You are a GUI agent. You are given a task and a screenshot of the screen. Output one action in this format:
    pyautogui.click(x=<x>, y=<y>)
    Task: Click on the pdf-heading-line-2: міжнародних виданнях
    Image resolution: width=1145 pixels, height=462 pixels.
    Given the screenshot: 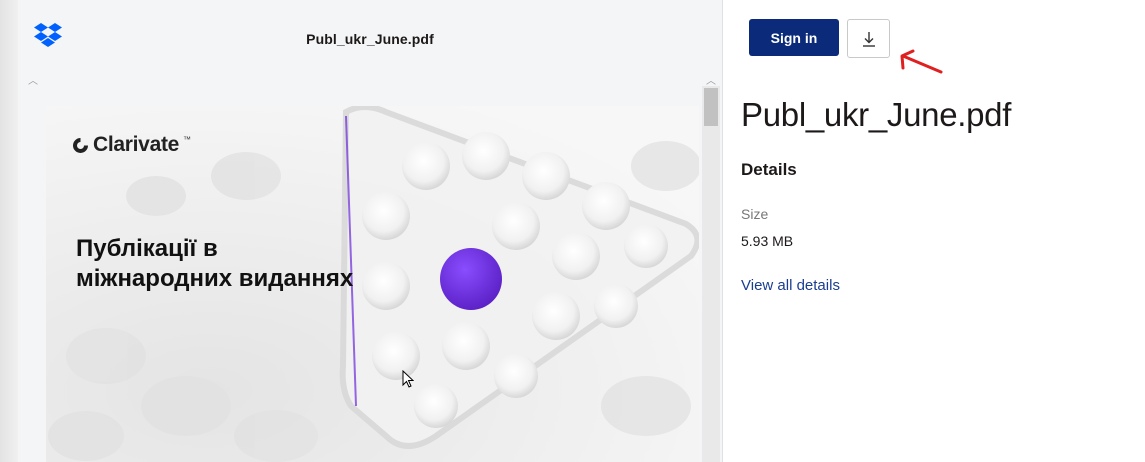 What is the action you would take?
    pyautogui.click(x=215, y=278)
    